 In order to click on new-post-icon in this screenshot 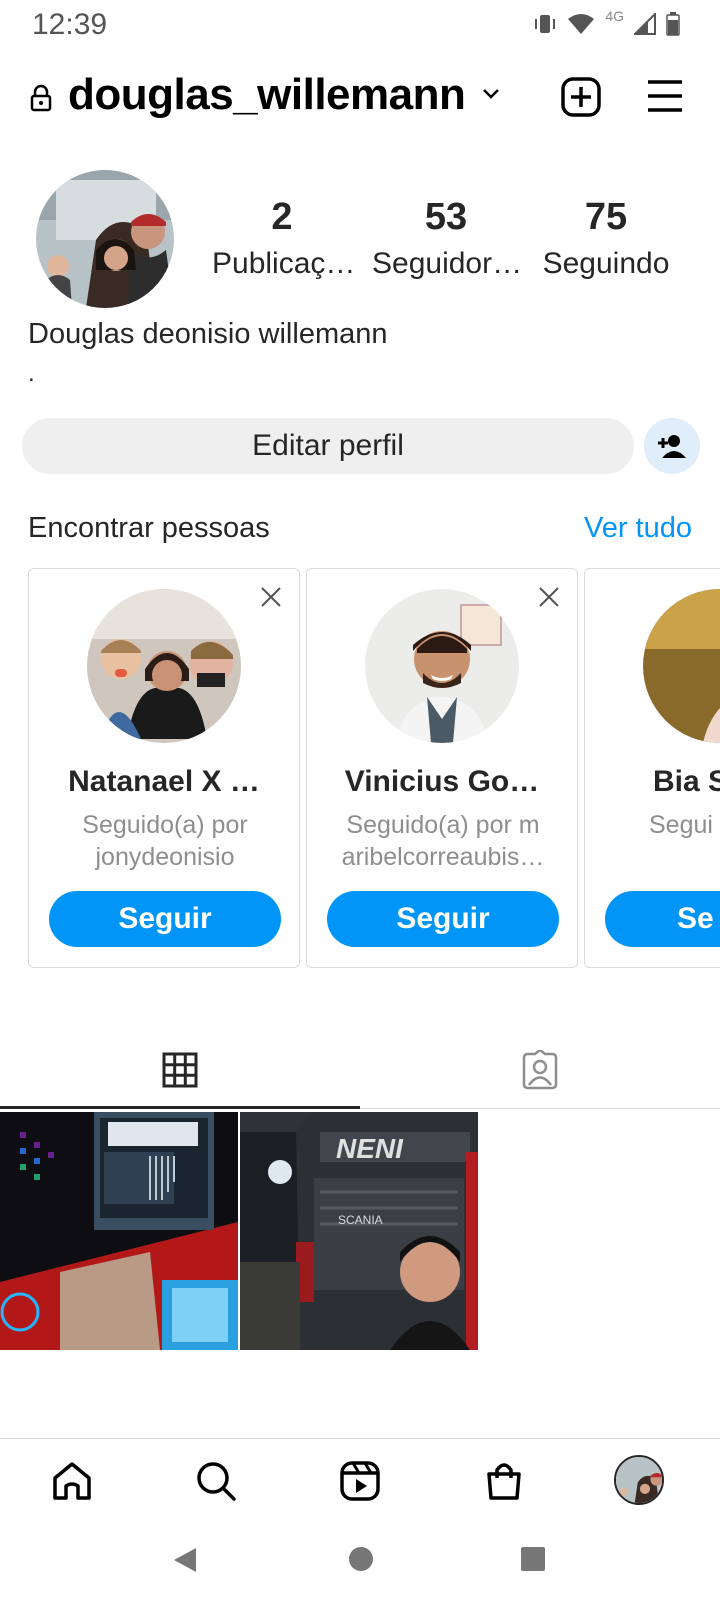, I will do `click(581, 97)`.